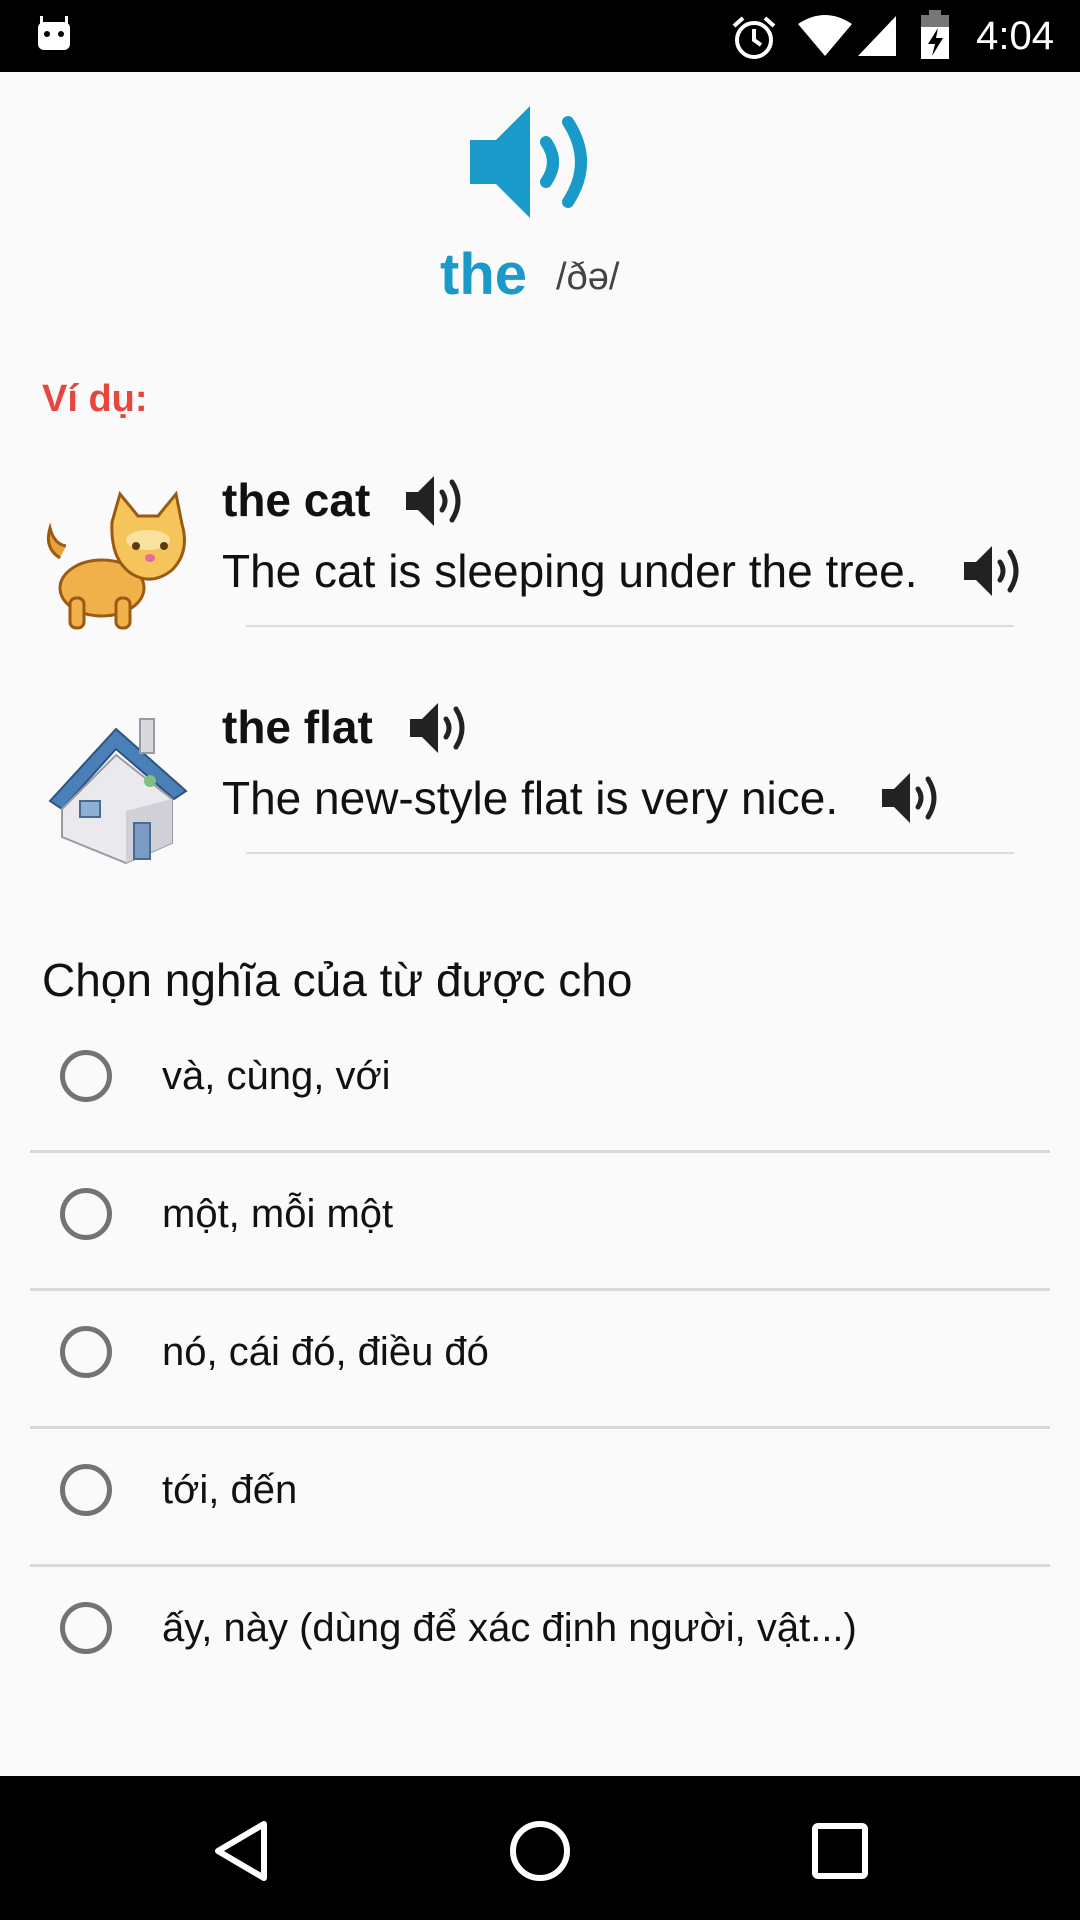  Describe the element at coordinates (54, 33) in the screenshot. I see `android-notification-icon` at that location.